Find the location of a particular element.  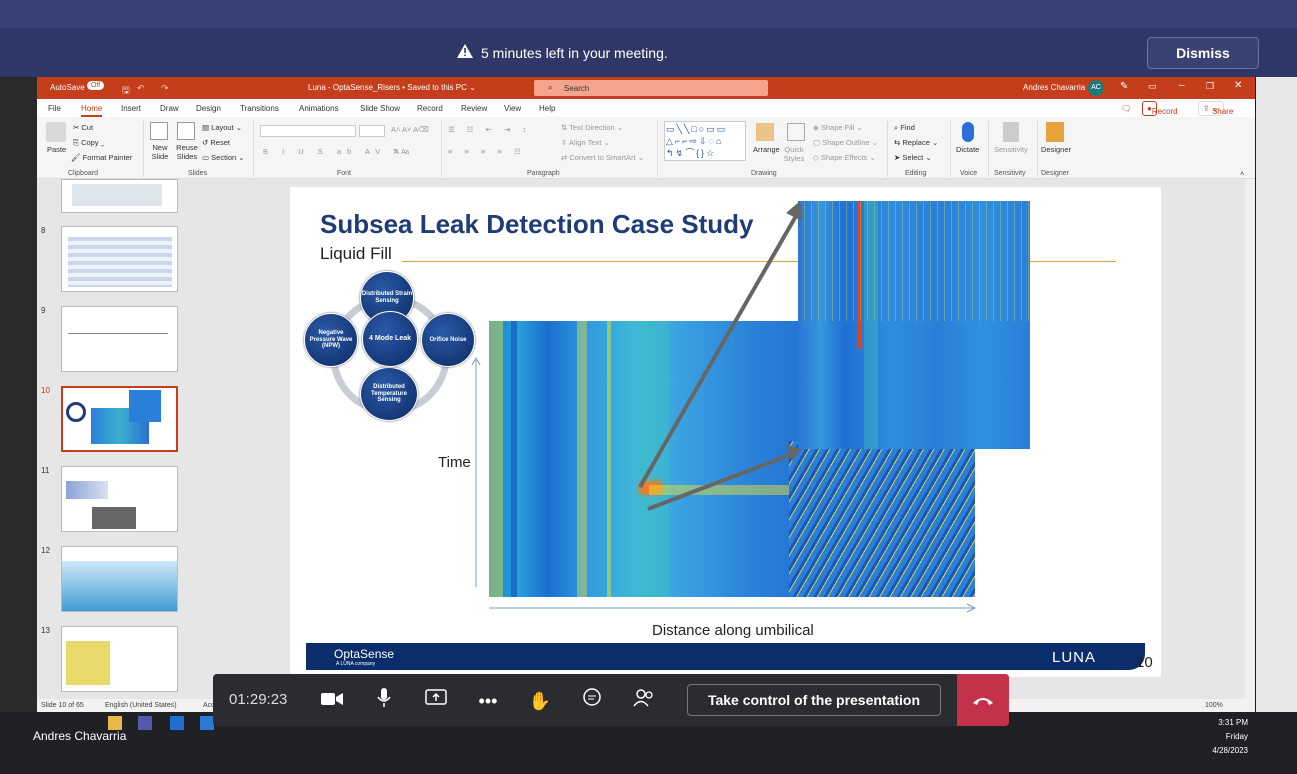

menu-review: Review is located at coordinates (474, 108).